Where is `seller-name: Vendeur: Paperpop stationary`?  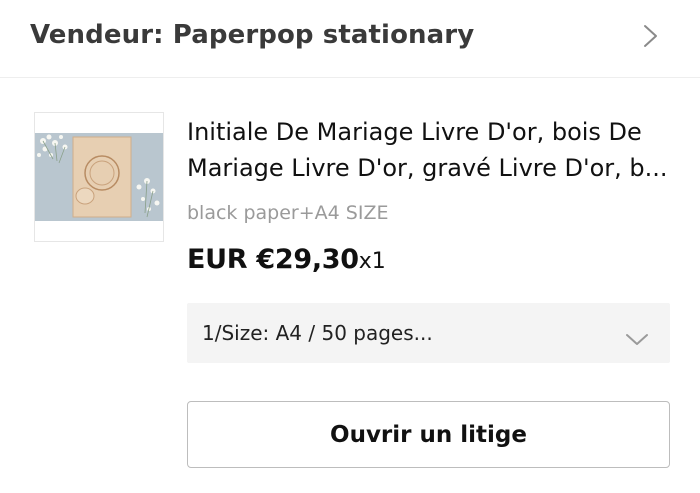
seller-name: Vendeur: Paperpop stationary is located at coordinates (252, 35).